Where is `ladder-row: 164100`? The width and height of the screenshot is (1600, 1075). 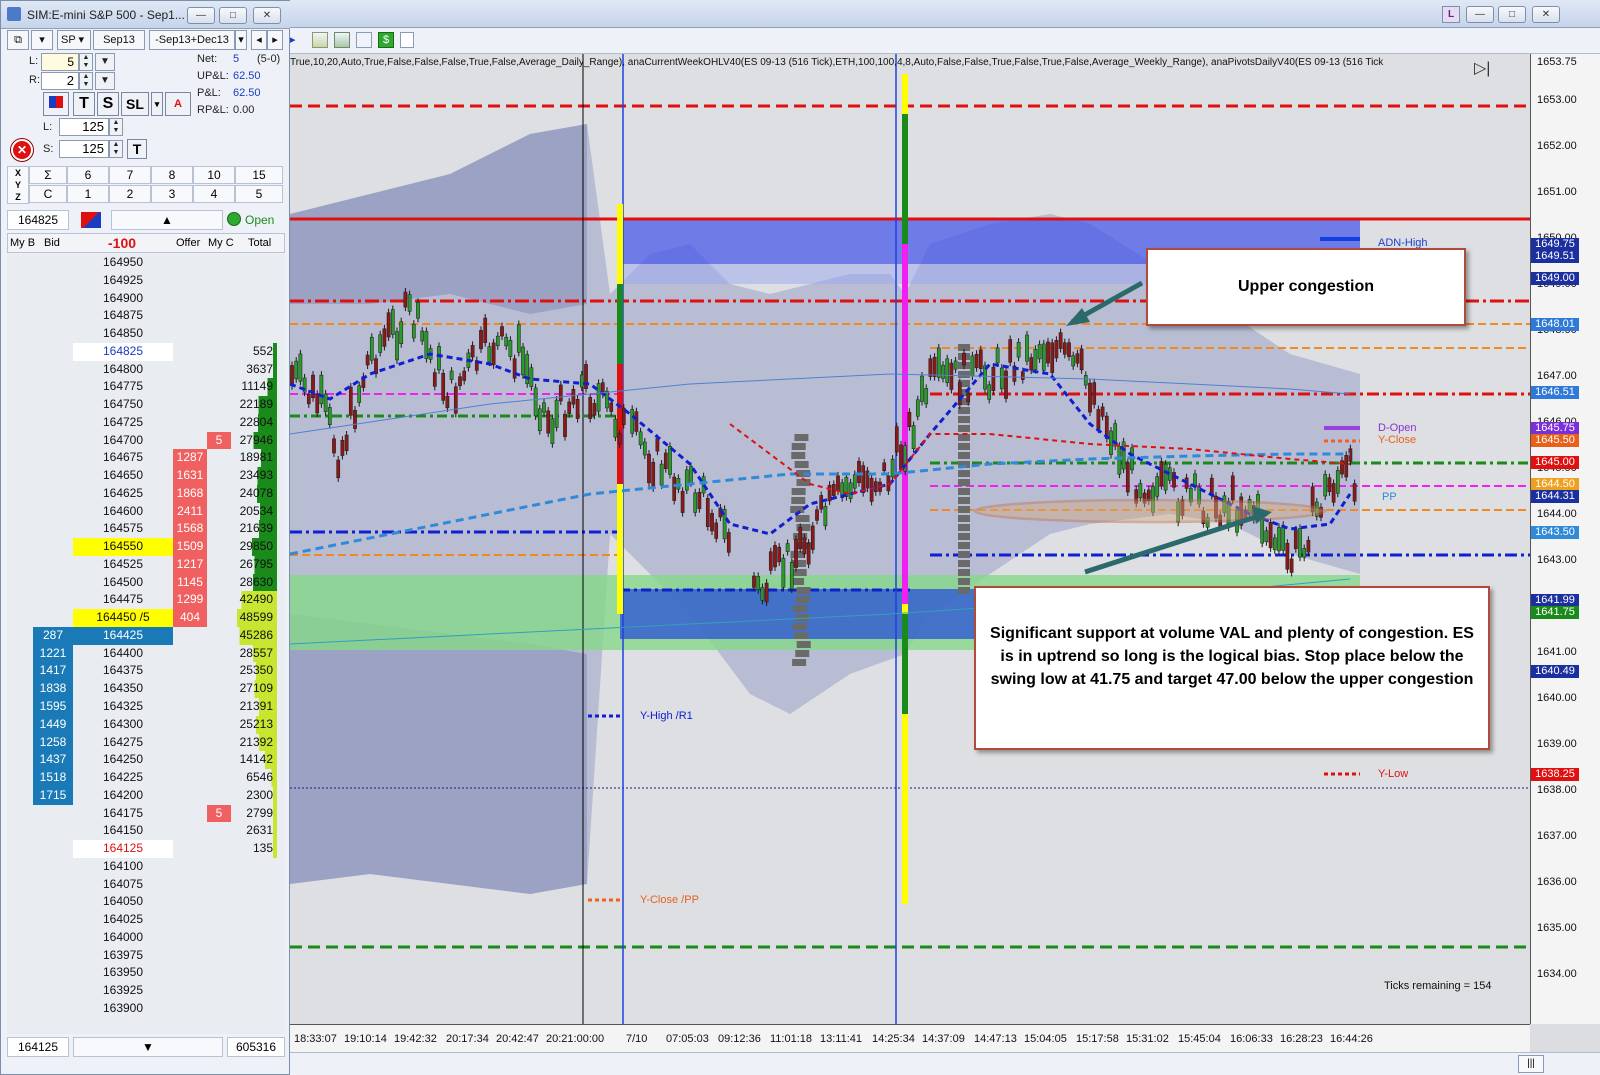 ladder-row: 164100 is located at coordinates (146, 867).